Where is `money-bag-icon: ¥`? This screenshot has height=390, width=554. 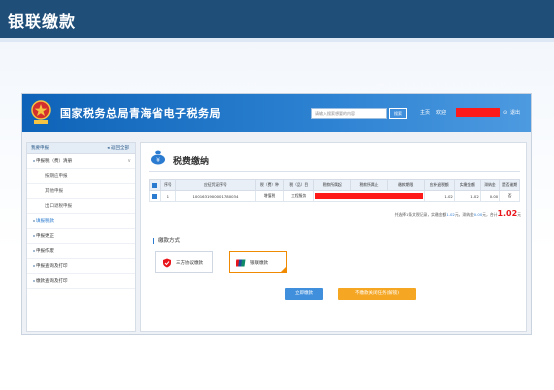 money-bag-icon: ¥ is located at coordinates (158, 157).